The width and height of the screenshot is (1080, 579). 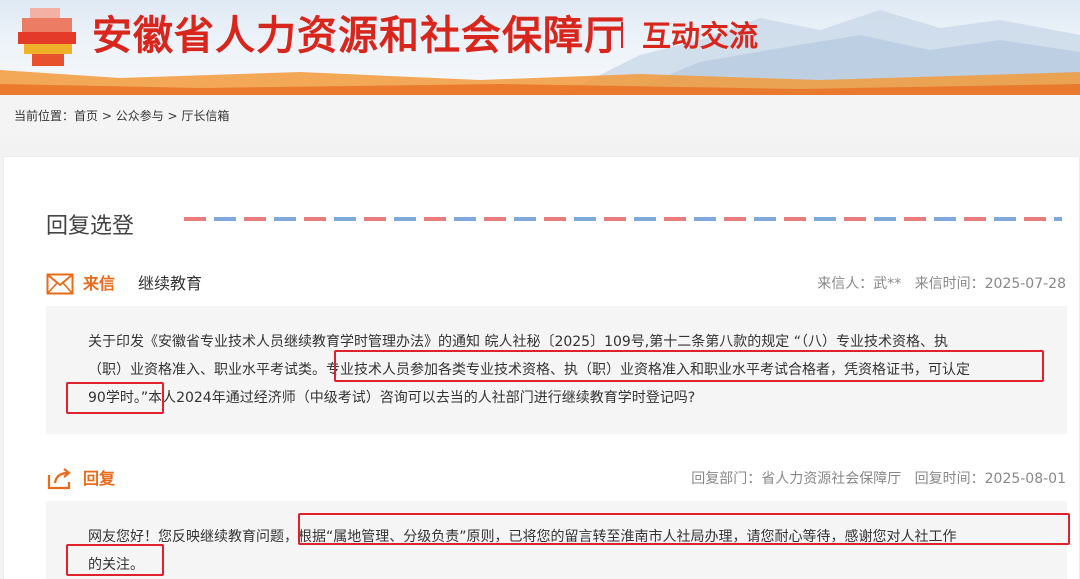 What do you see at coordinates (1025, 284) in the screenshot?
I see `letter-time: 2025-07-28` at bounding box center [1025, 284].